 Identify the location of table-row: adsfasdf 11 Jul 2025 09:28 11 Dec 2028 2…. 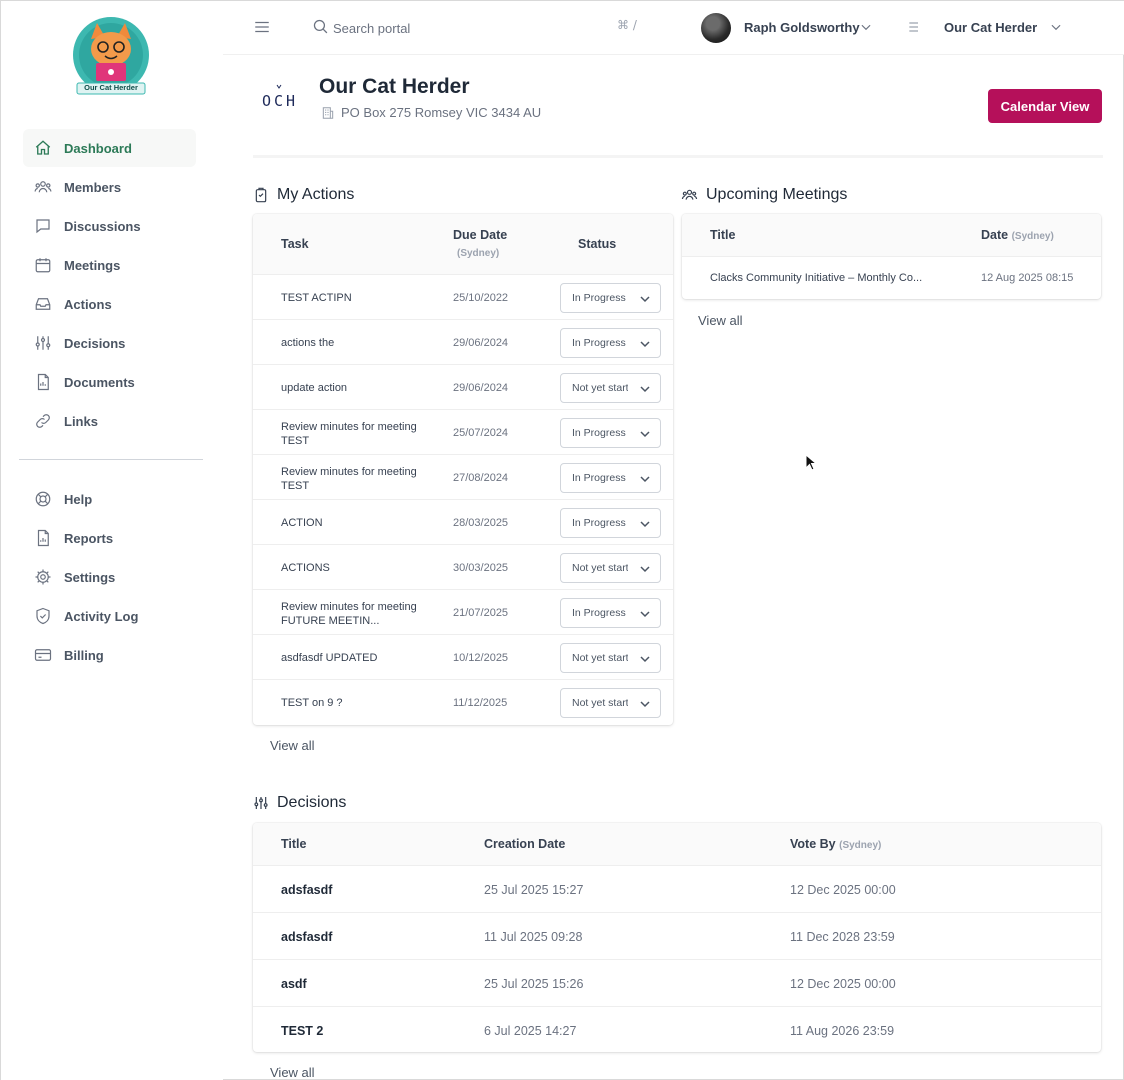
(677, 935).